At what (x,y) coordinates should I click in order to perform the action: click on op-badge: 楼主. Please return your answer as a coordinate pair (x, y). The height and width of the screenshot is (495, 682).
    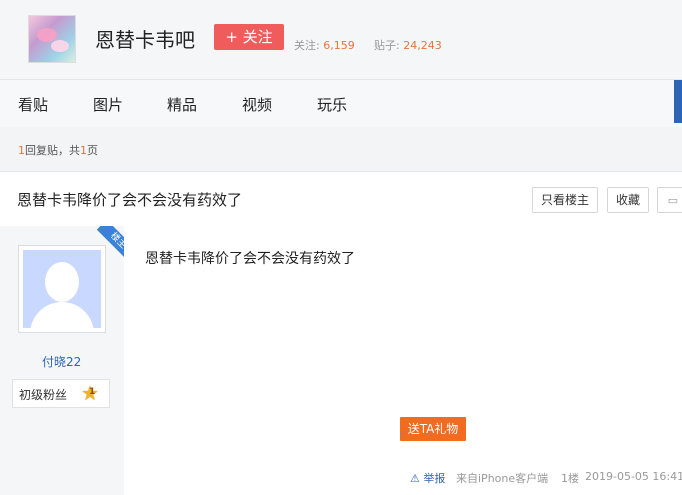
    Looking at the image, I should click on (108, 243).